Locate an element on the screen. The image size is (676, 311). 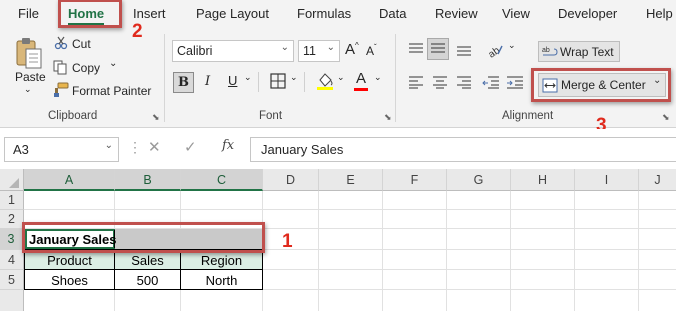
underline-button: U is located at coordinates (232, 80).